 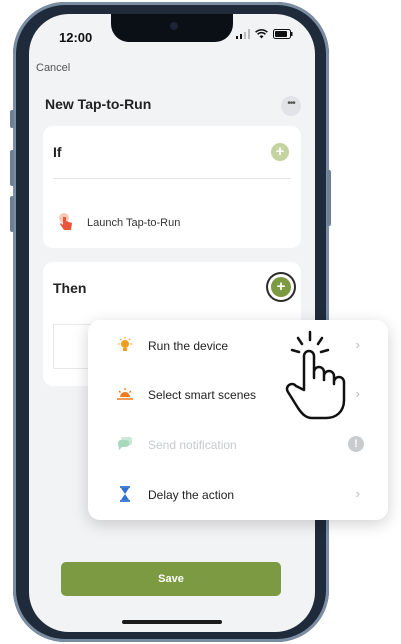 I want to click on warning-icon: !, so click(x=356, y=444).